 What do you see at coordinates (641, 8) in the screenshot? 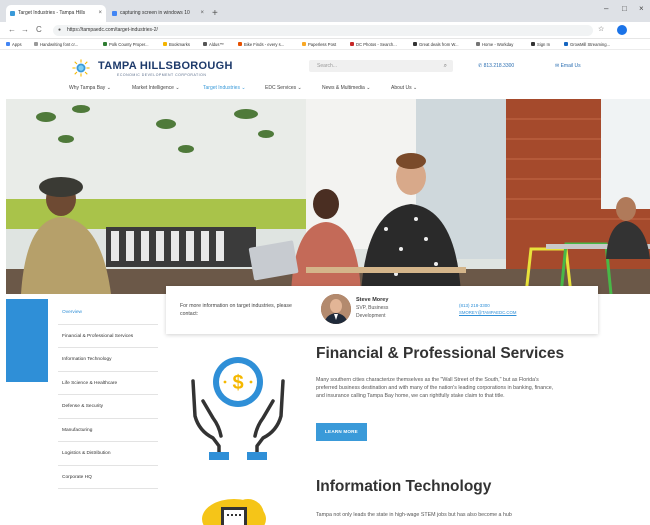
I see `close-window-button: ×` at bounding box center [641, 8].